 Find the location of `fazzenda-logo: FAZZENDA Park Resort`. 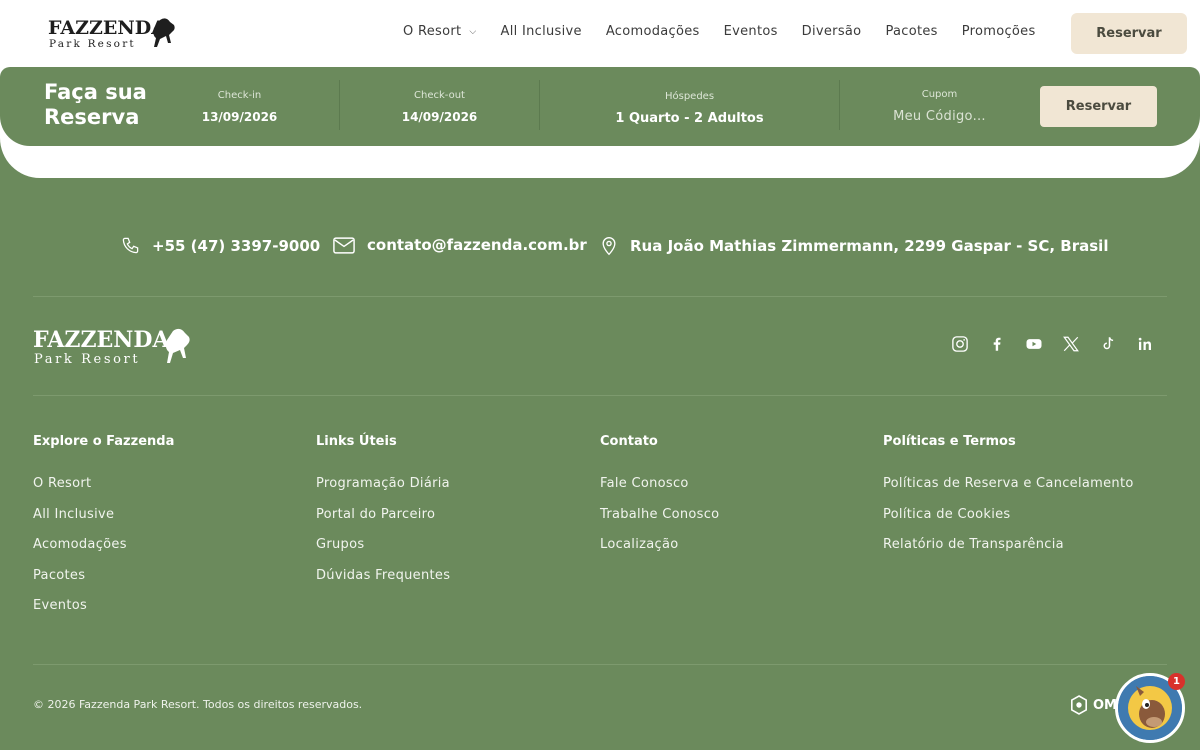

fazzenda-logo: FAZZENDA Park Resort is located at coordinates (118, 34).